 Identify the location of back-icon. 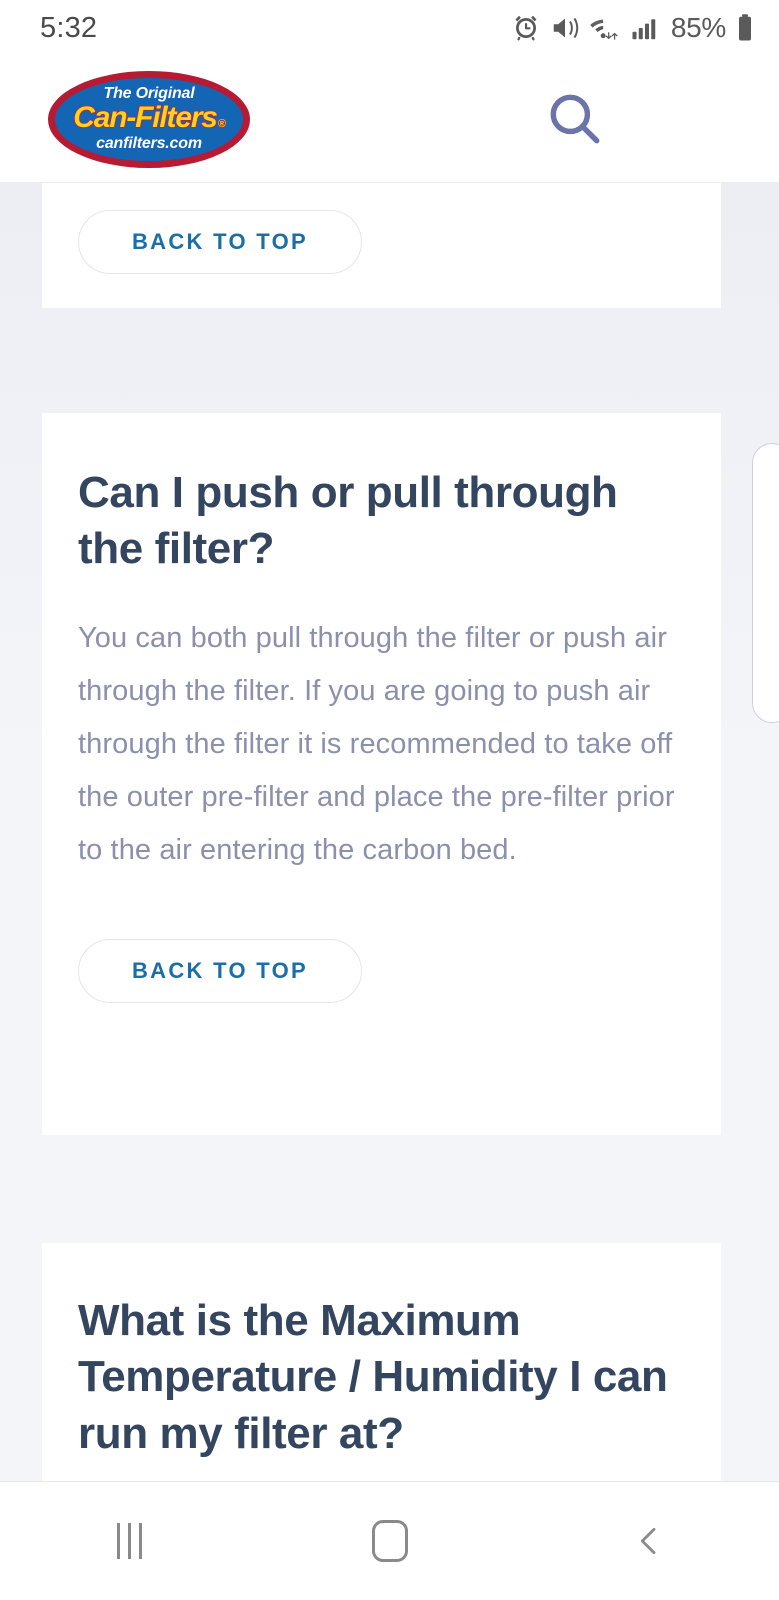
(648, 1541).